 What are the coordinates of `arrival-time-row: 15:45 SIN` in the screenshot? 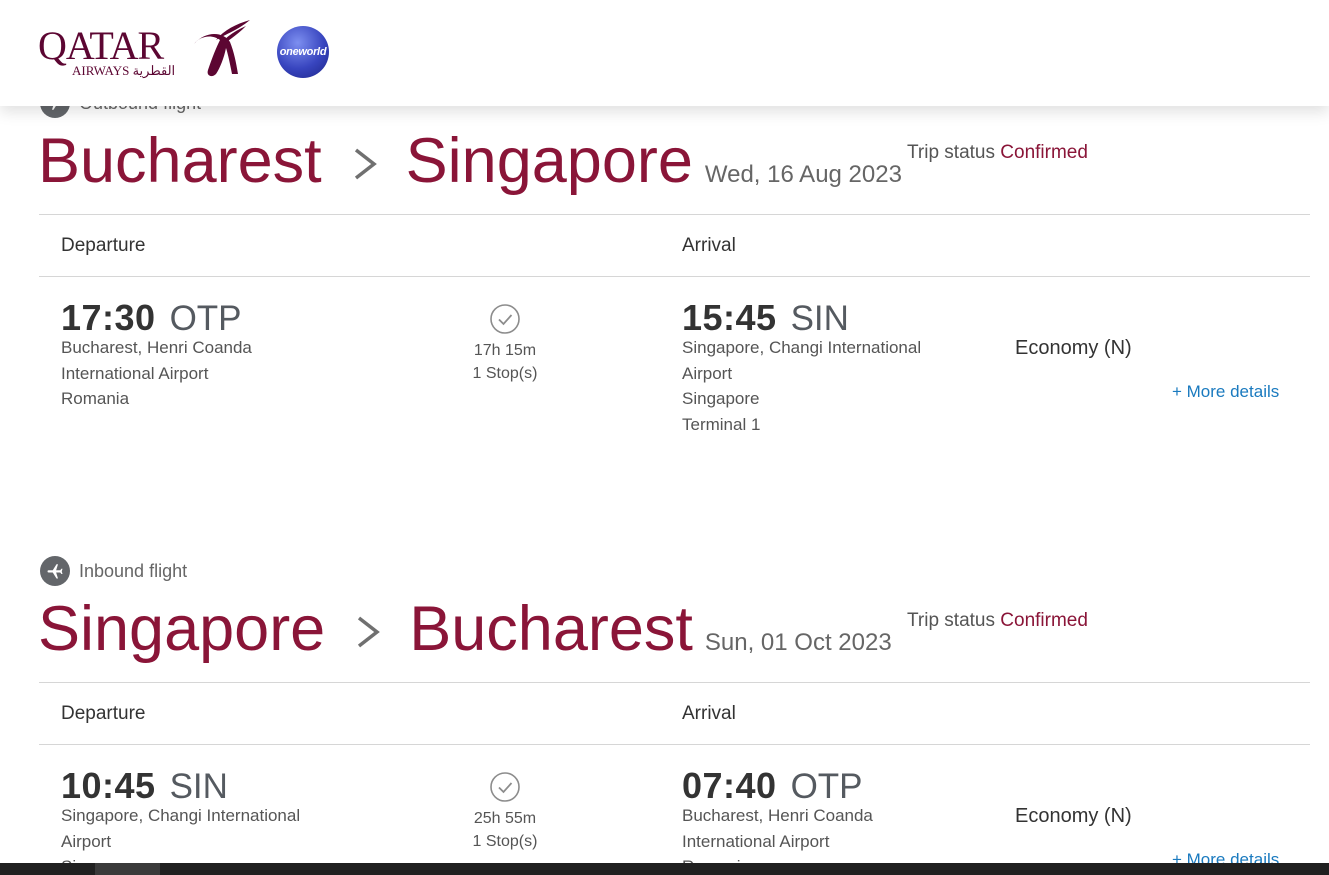 It's located at (765, 318).